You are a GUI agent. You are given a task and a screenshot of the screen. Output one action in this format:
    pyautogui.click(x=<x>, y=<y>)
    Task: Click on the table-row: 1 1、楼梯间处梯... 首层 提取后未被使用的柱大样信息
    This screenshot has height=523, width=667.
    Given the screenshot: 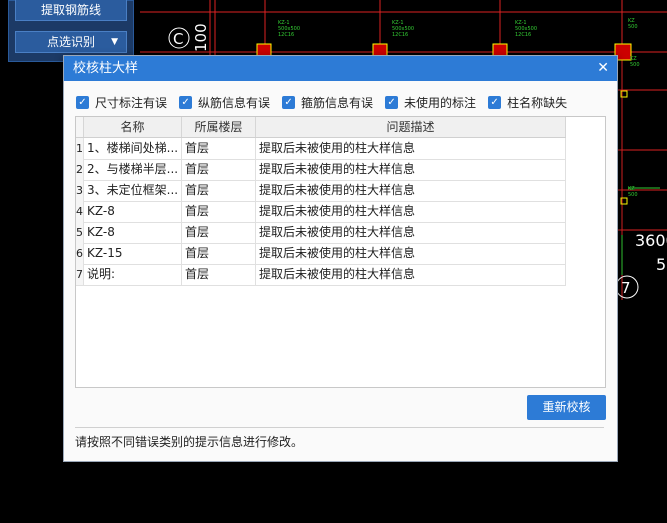 What is the action you would take?
    pyautogui.click(x=321, y=149)
    